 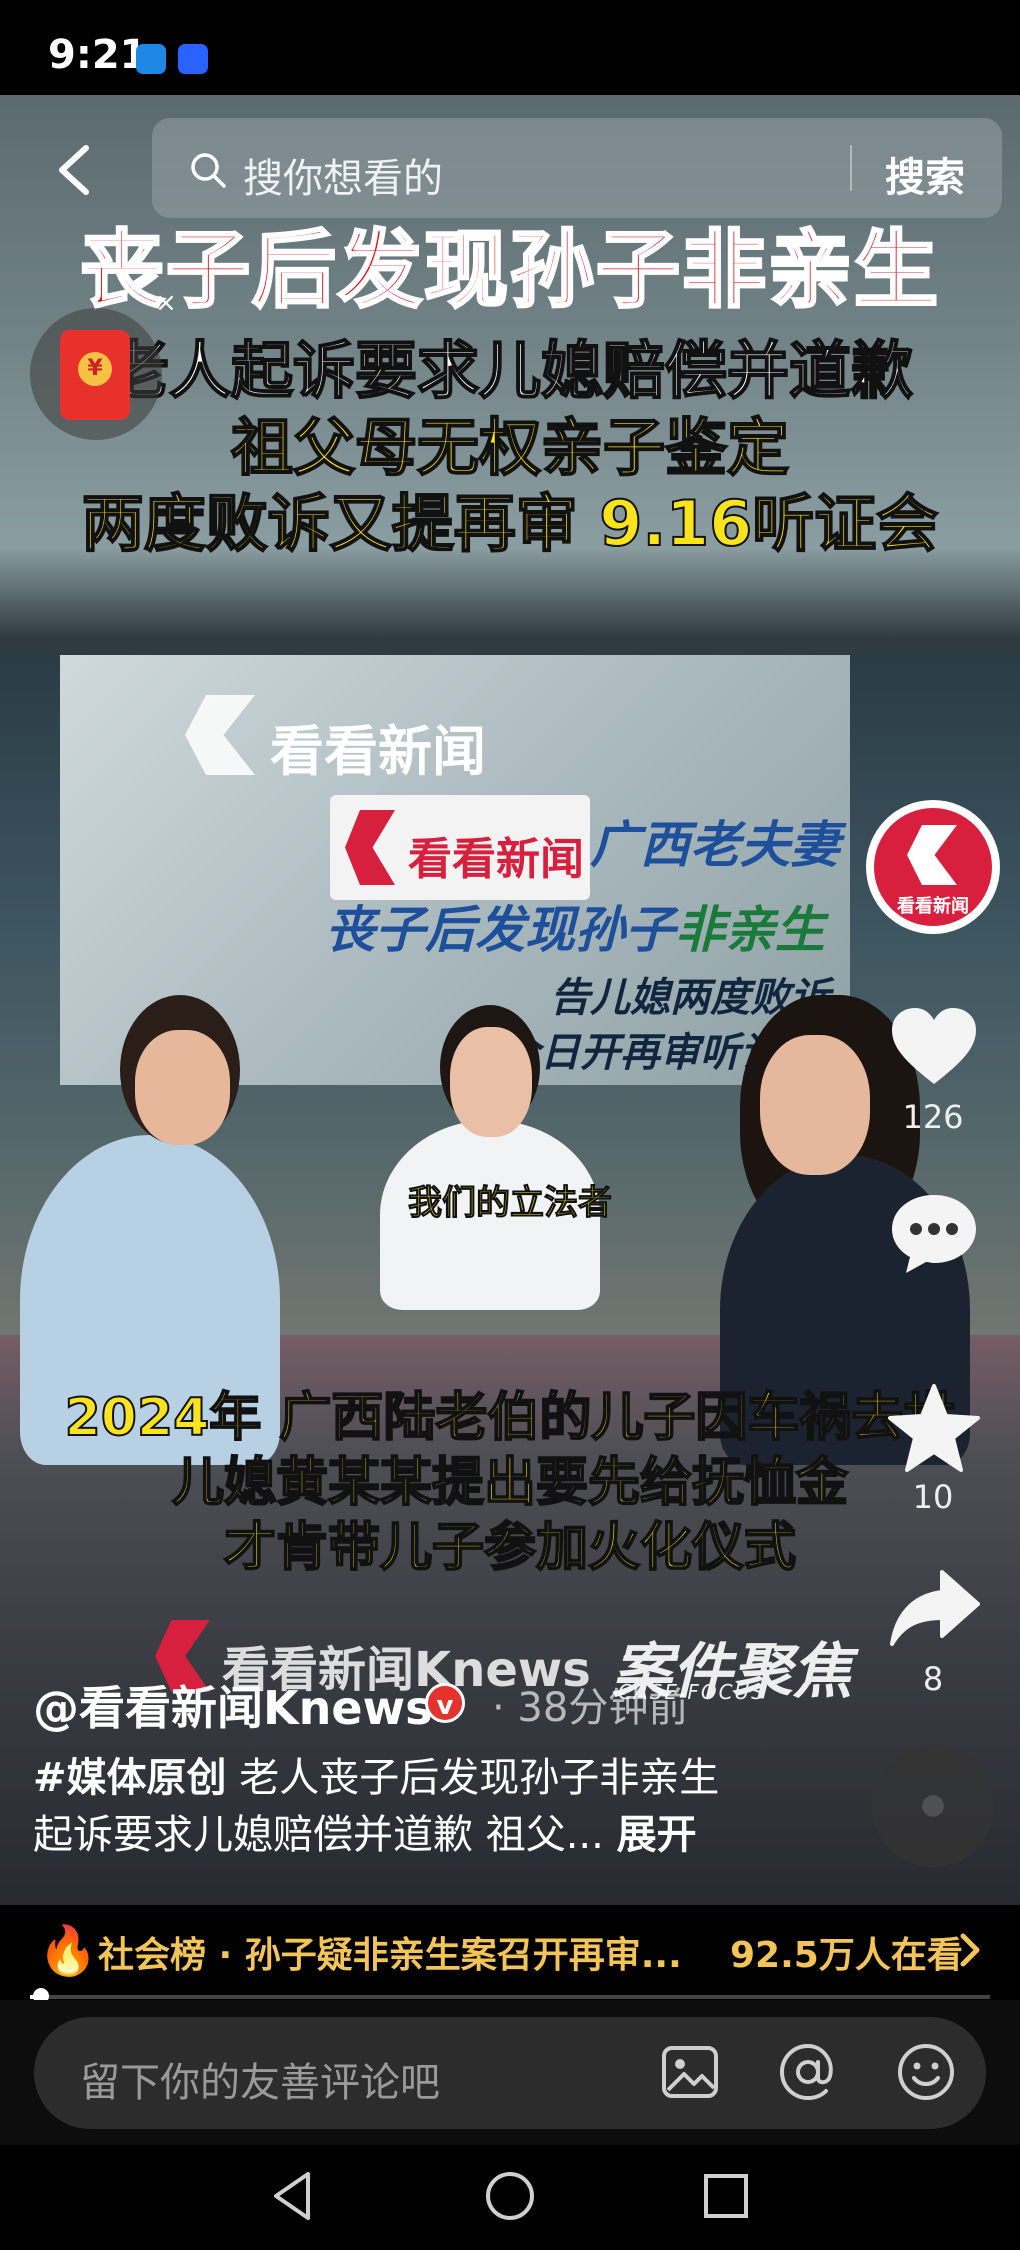 I want to click on chevron-right-icon, so click(x=970, y=1950).